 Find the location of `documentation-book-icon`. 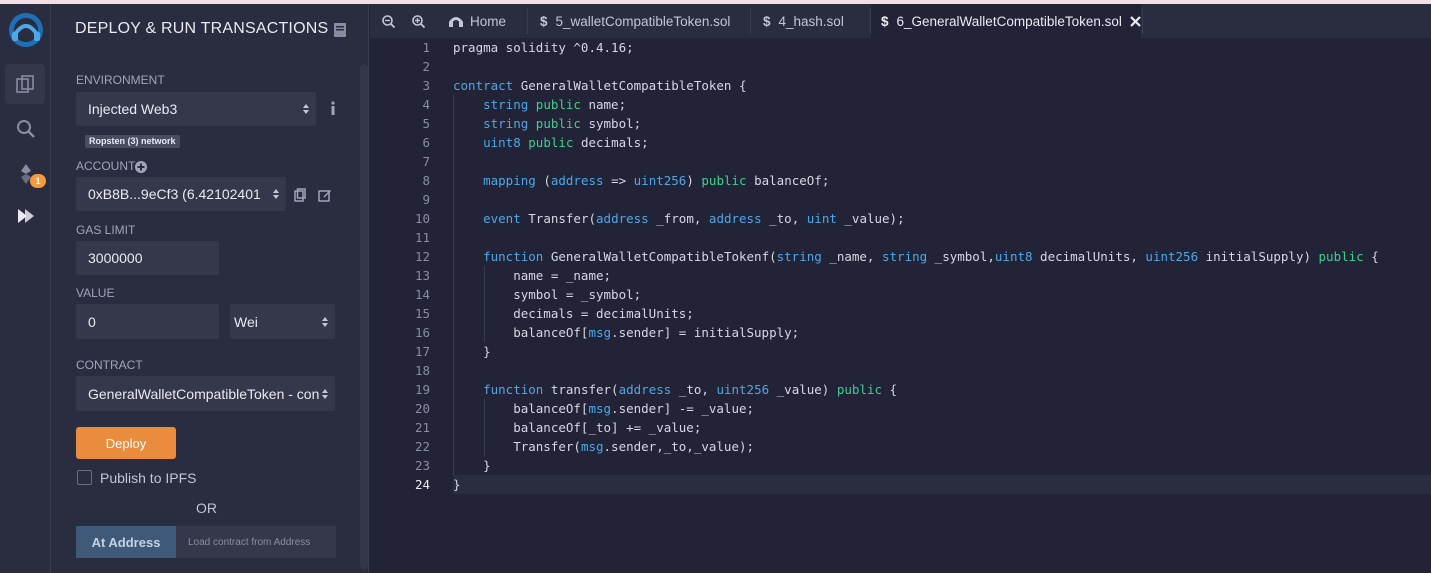

documentation-book-icon is located at coordinates (340, 32).